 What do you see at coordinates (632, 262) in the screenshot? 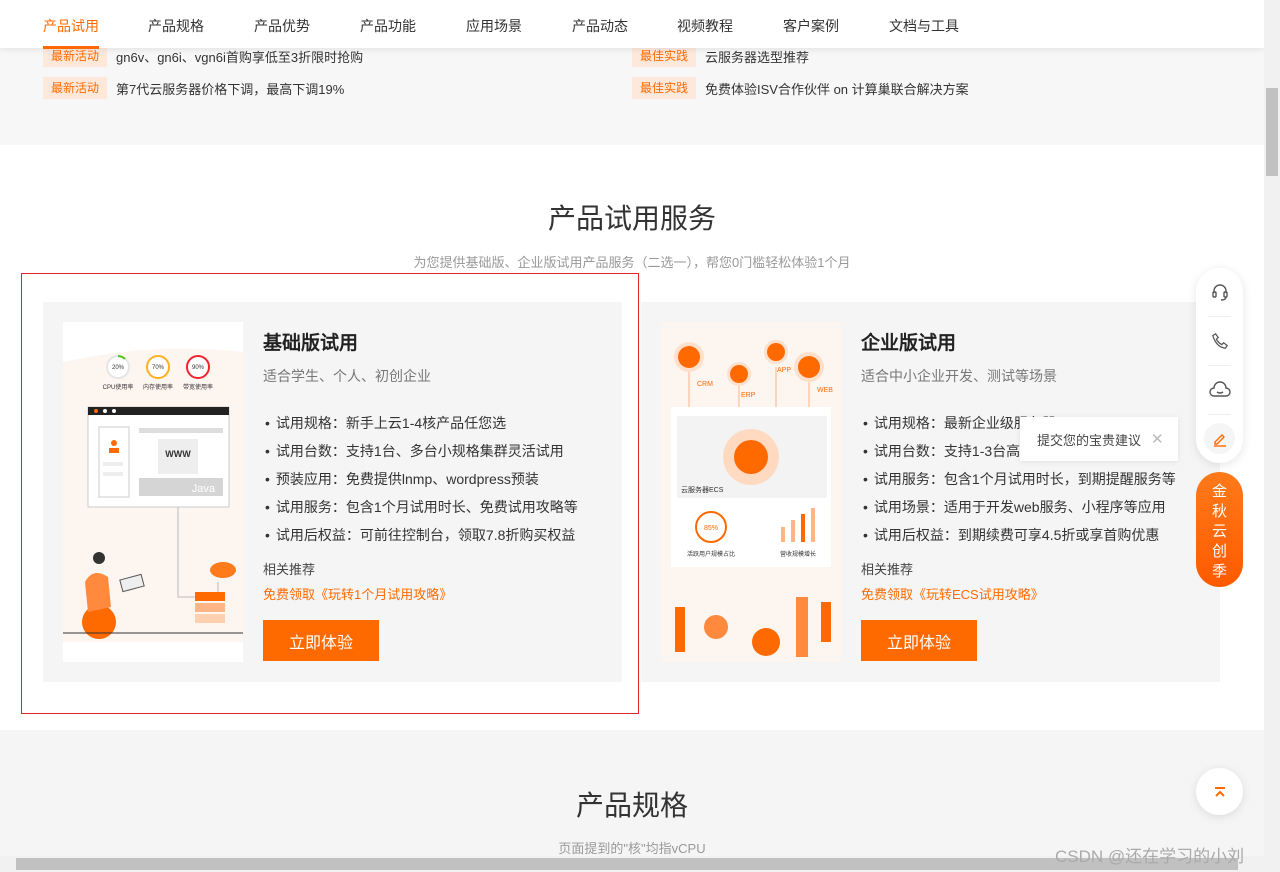
I see `section-subtitle: 为您提供基础版、企业版试用产品服务（二选一），帮您0门槛轻松体验1个月` at bounding box center [632, 262].